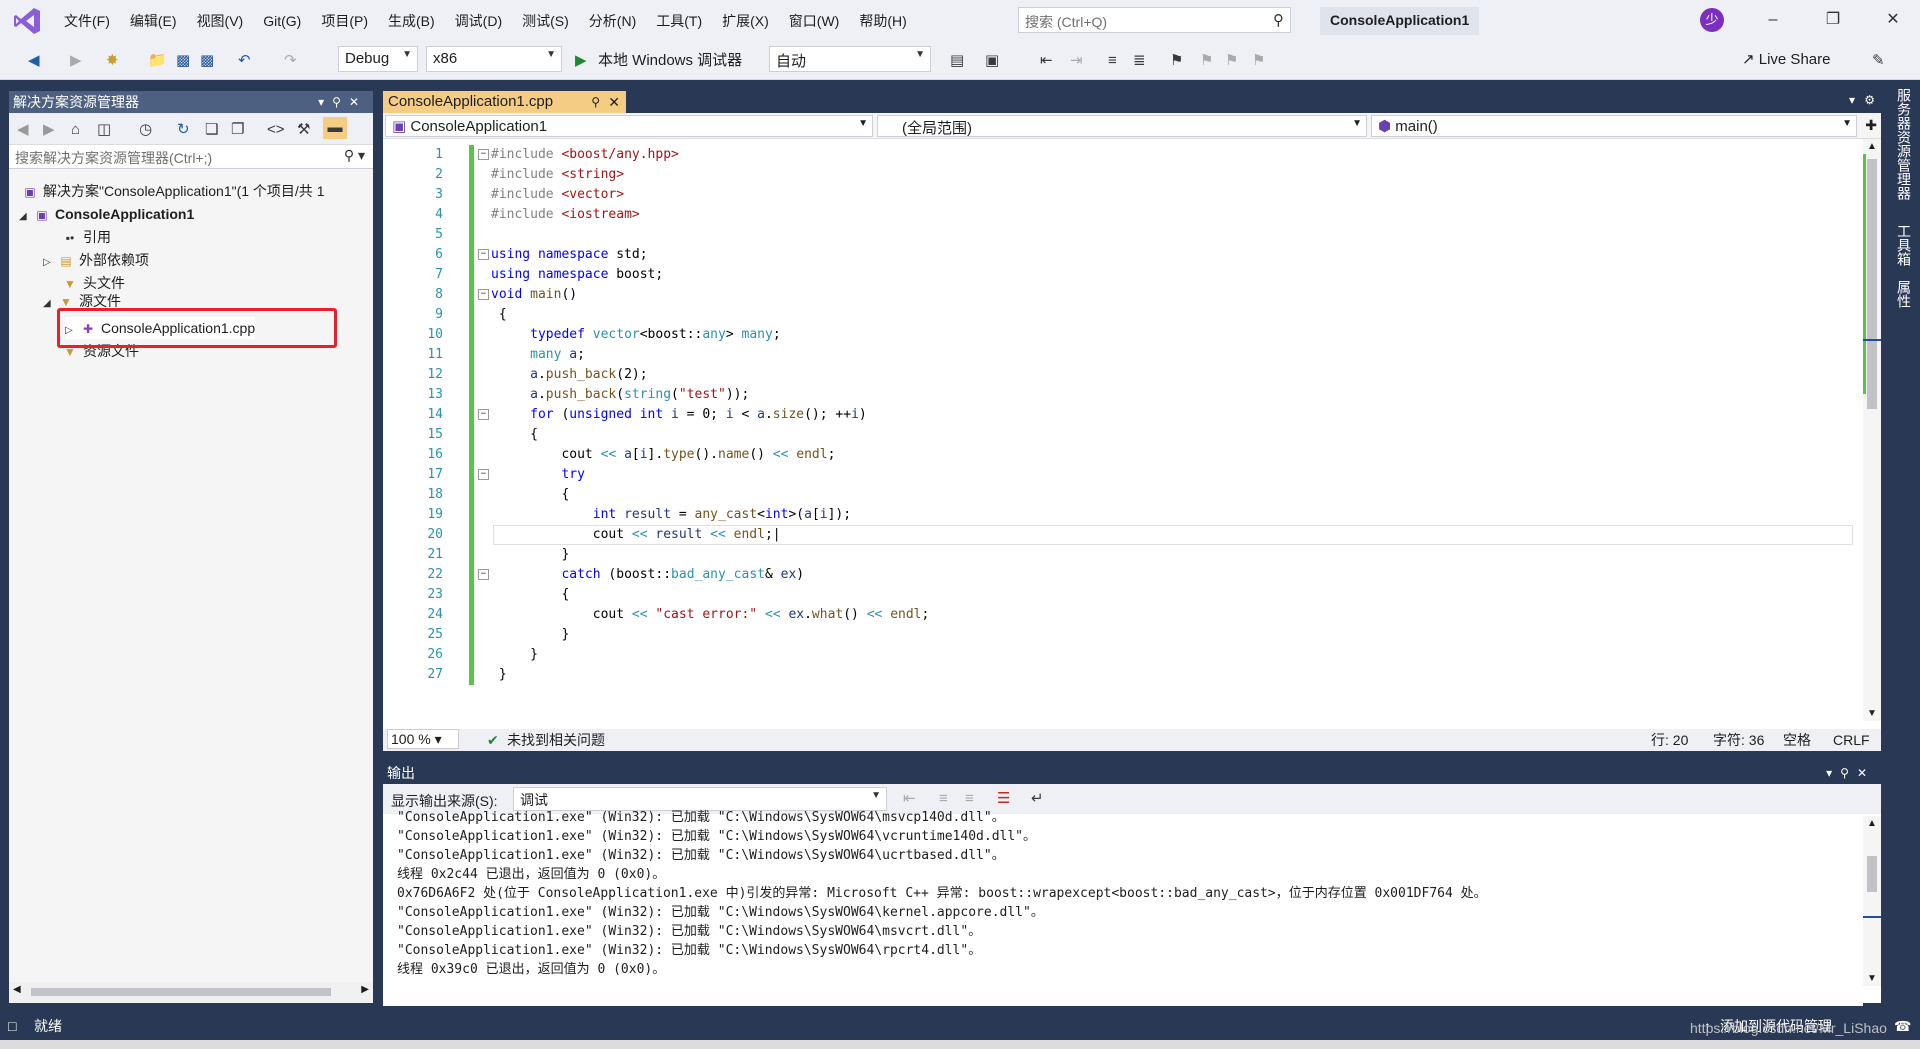 Image resolution: width=1920 pixels, height=1049 pixels. What do you see at coordinates (882, 21) in the screenshot?
I see `menu-help: 帮助(H)` at bounding box center [882, 21].